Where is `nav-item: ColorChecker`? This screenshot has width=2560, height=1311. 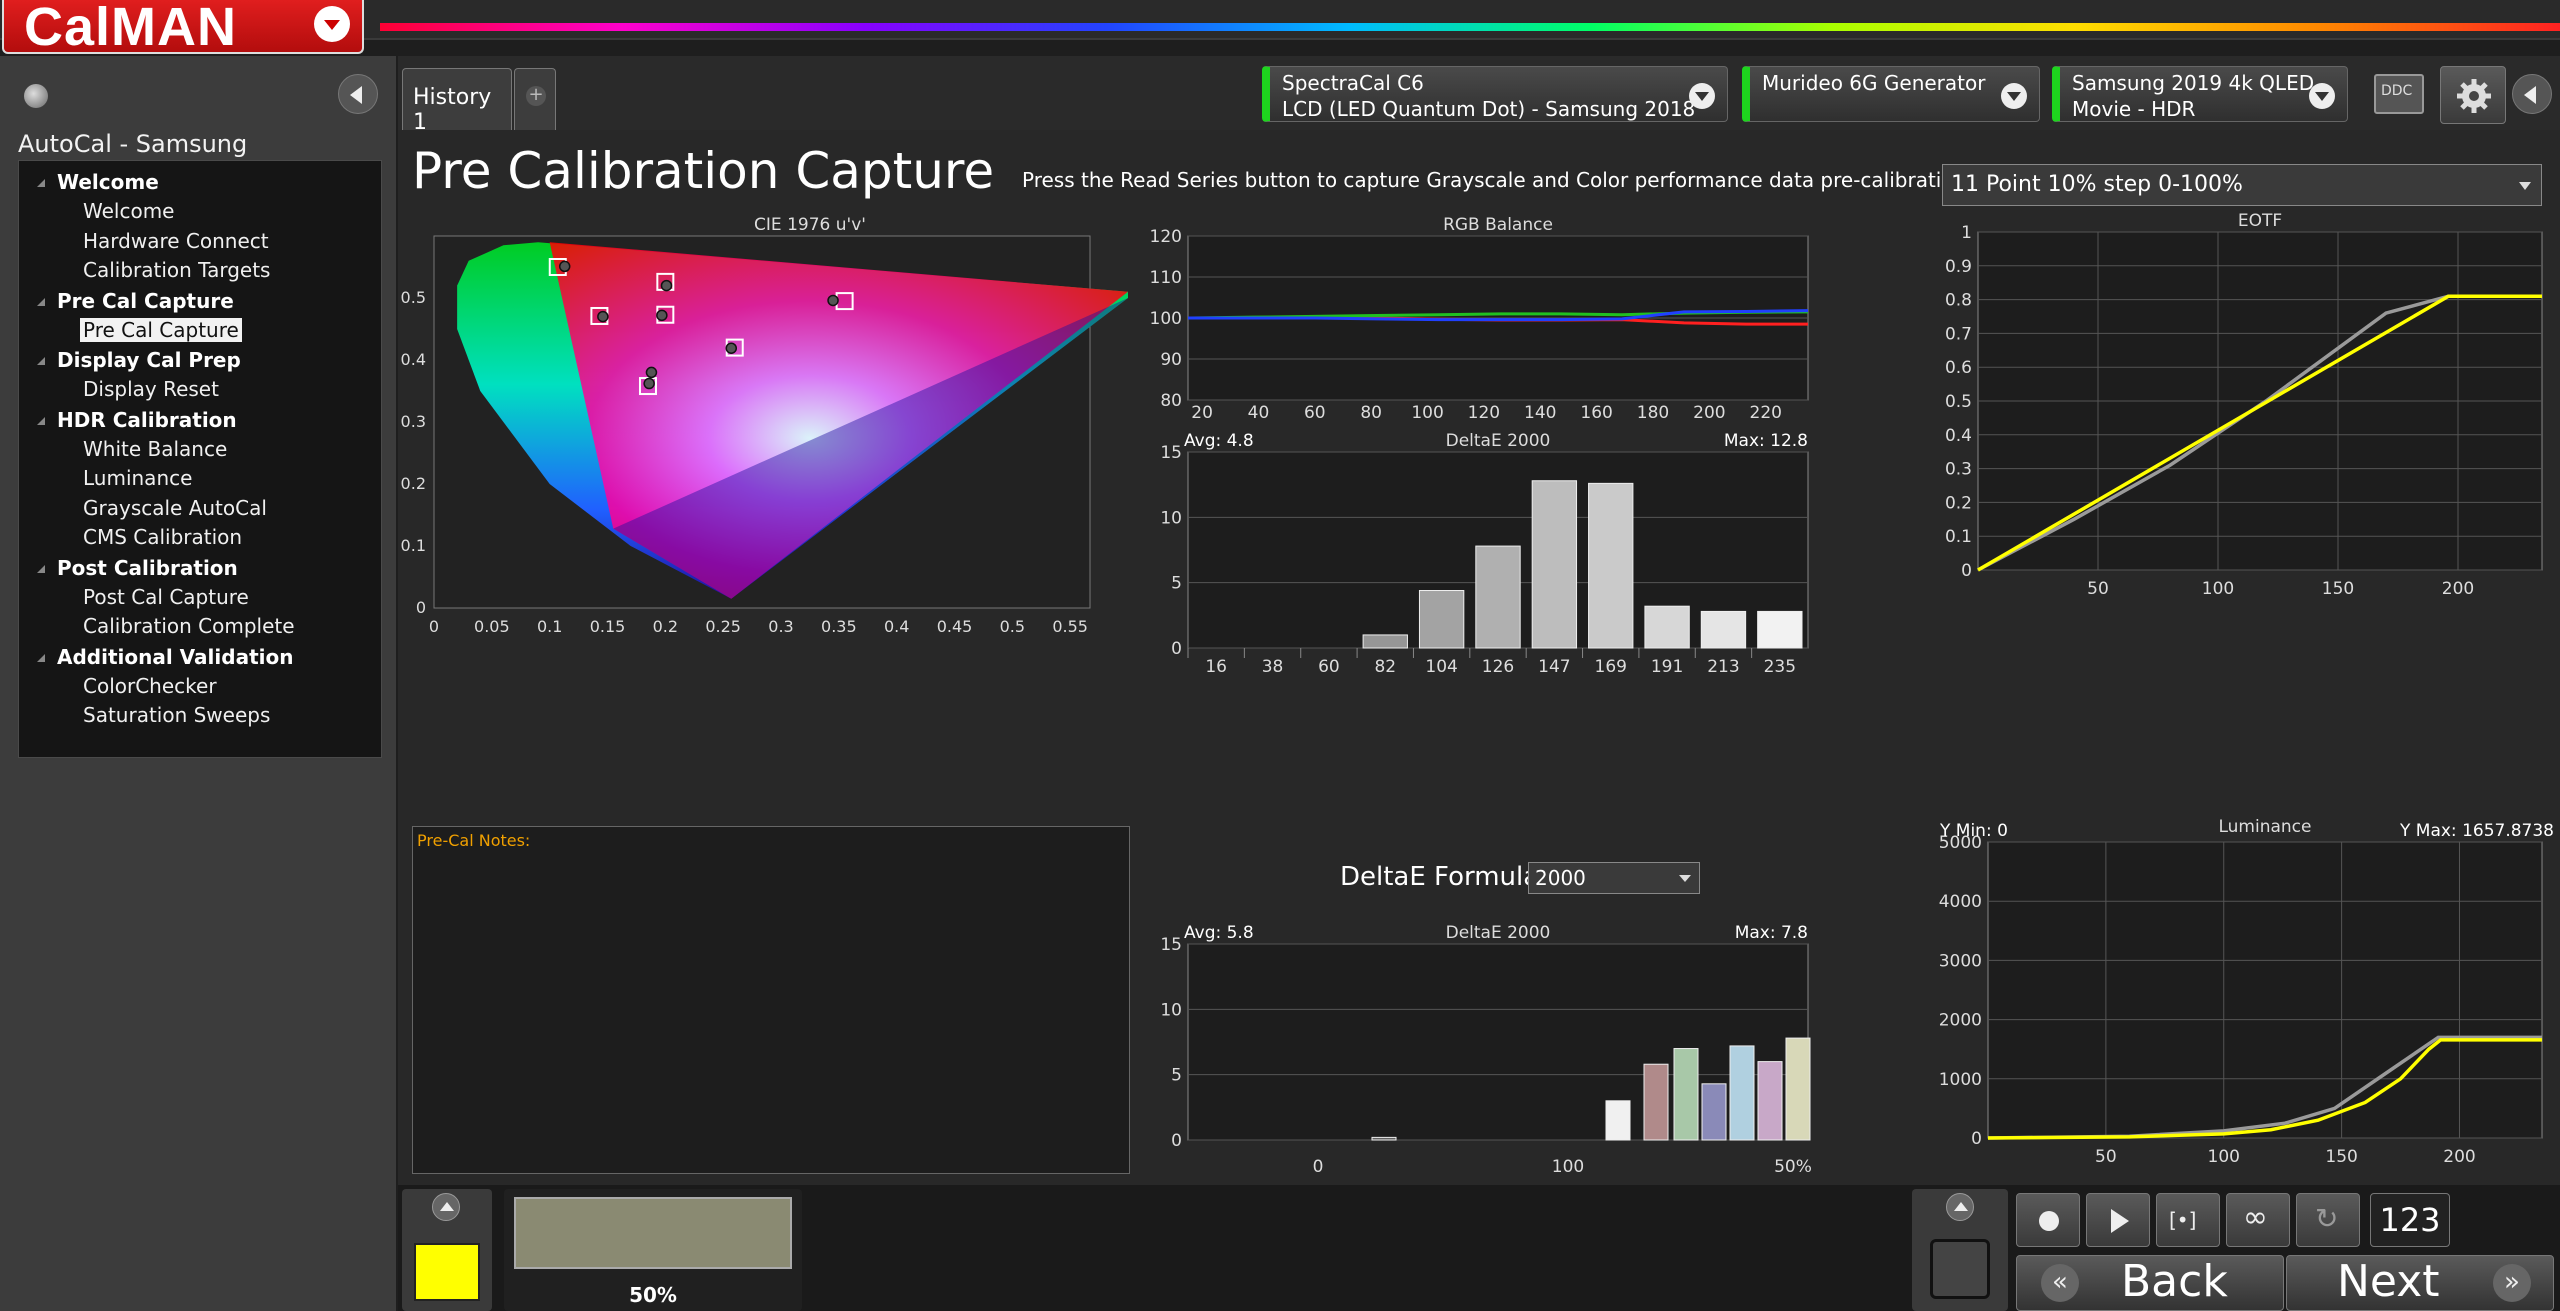
nav-item: ColorChecker is located at coordinates (200, 687).